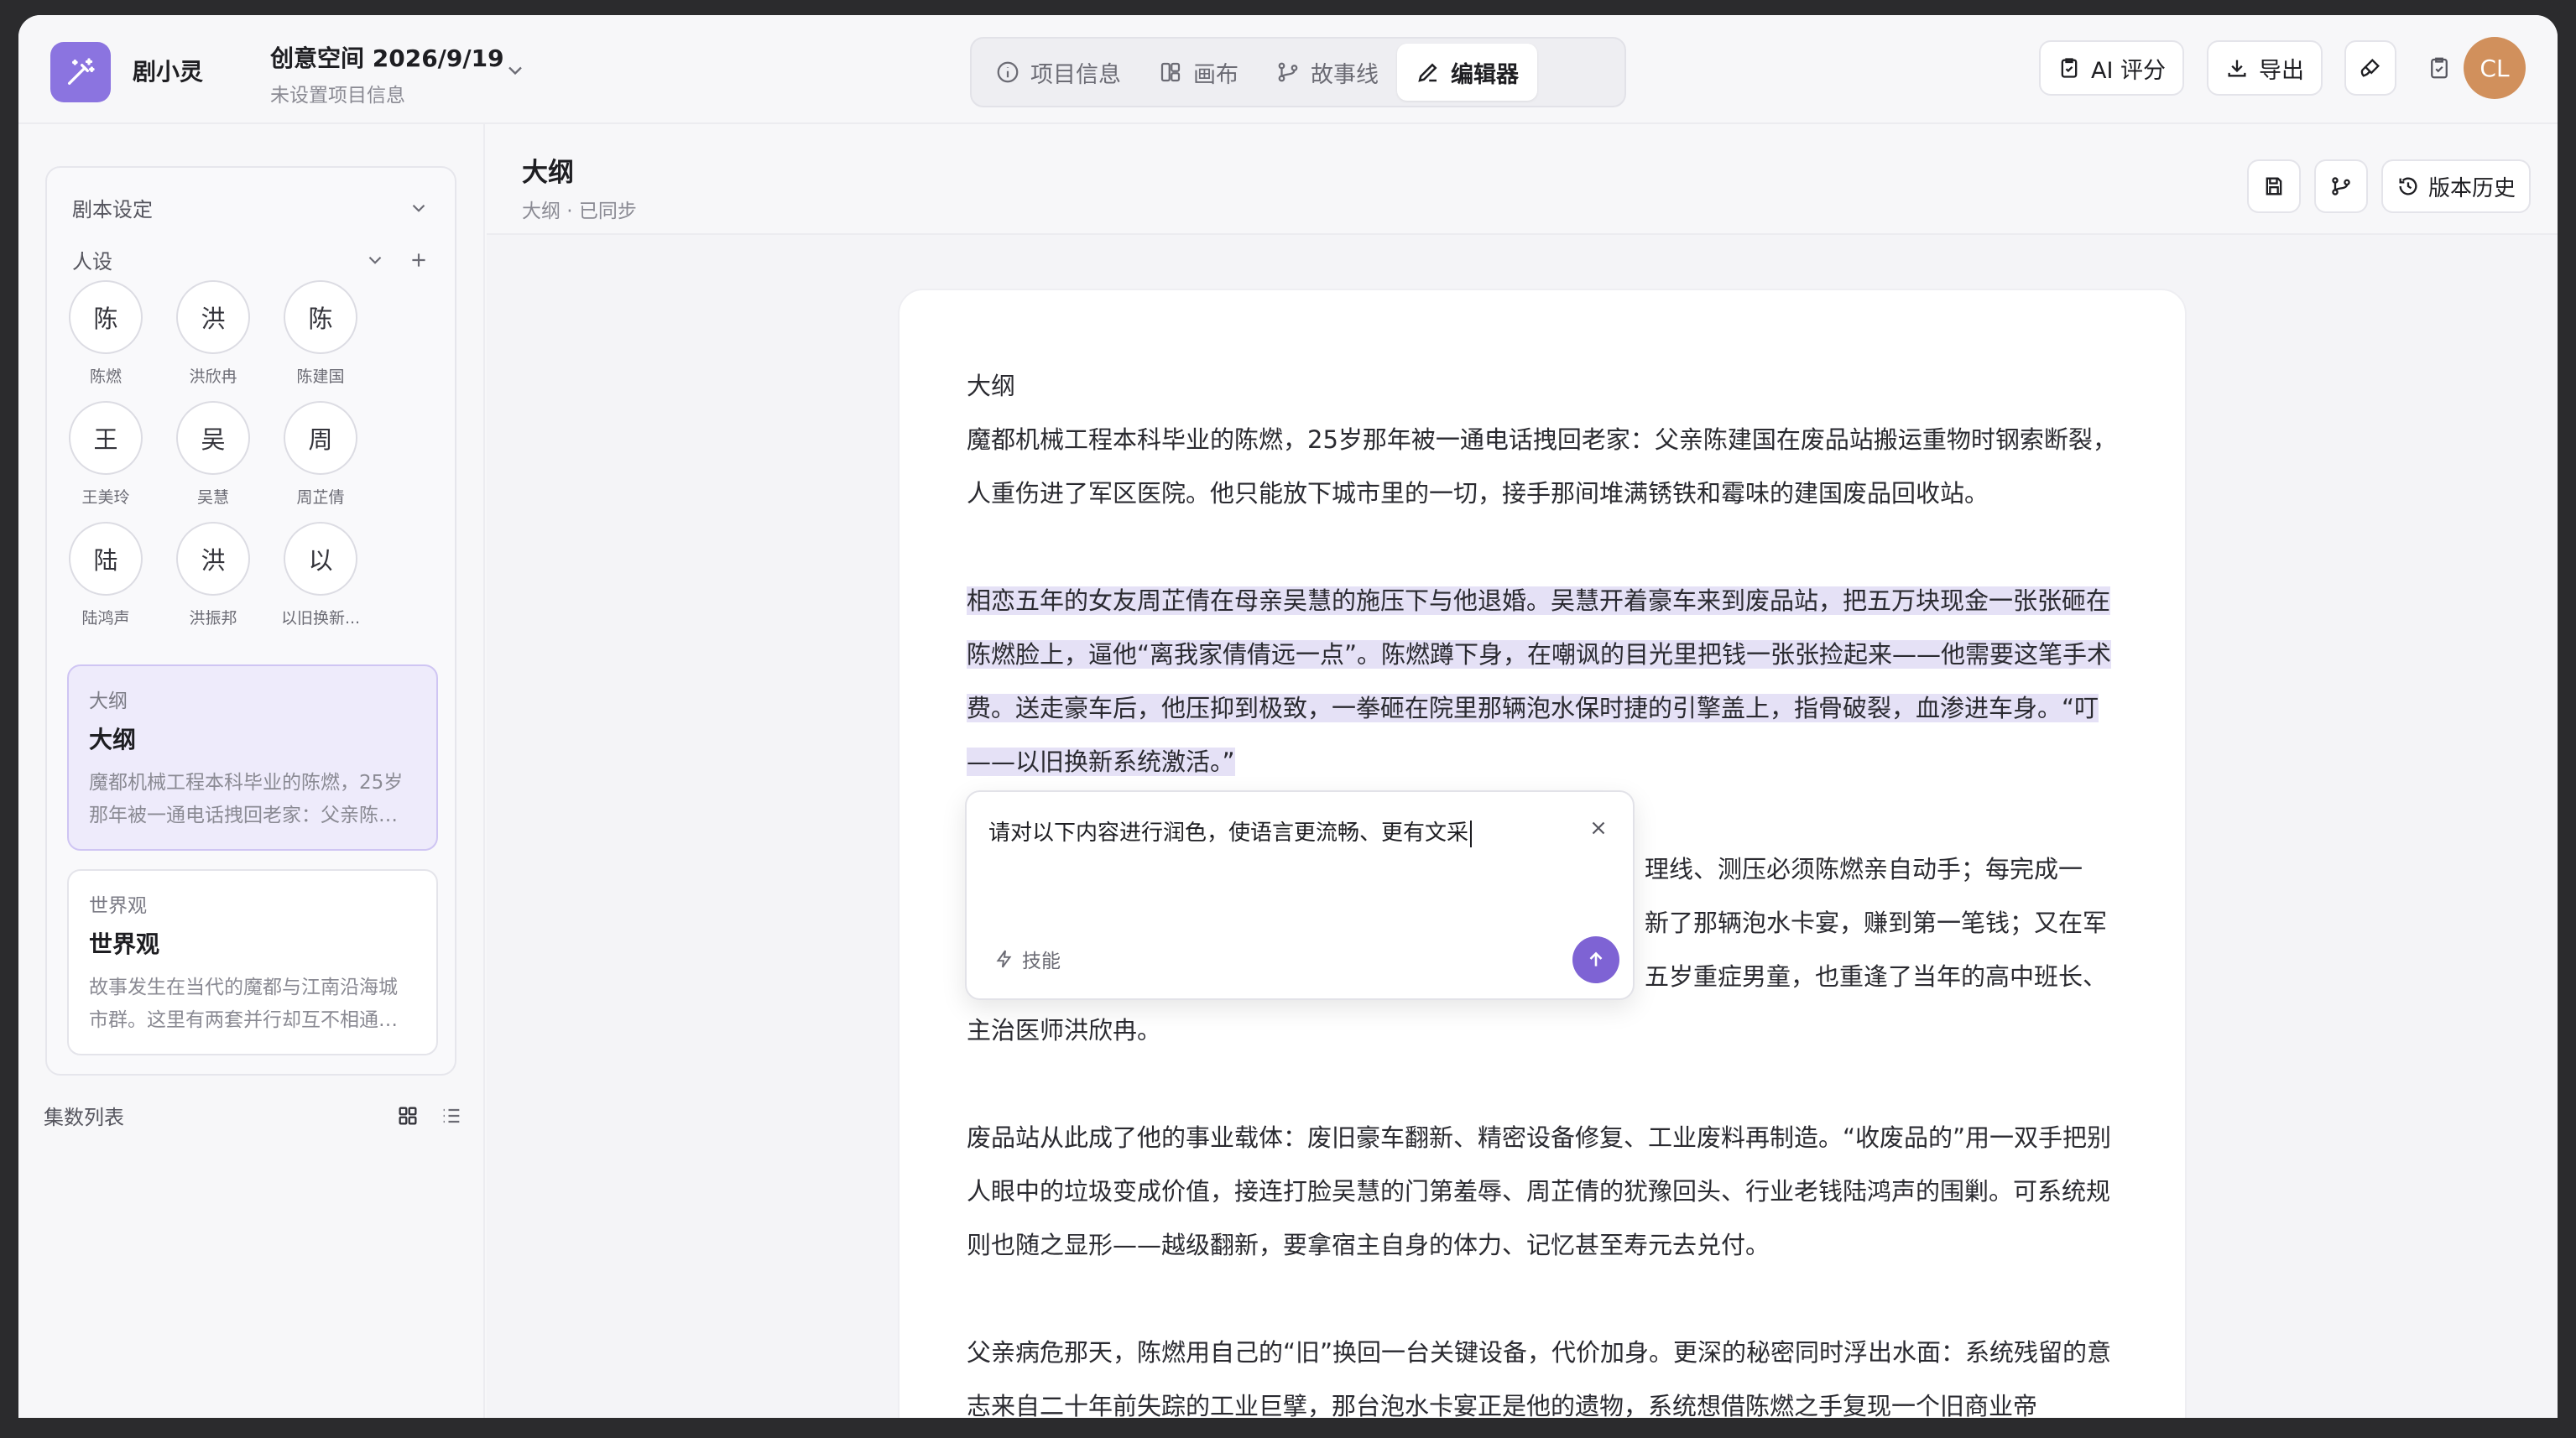 The width and height of the screenshot is (2576, 1438). I want to click on document-status: 大纲 · 已同步, so click(579, 212).